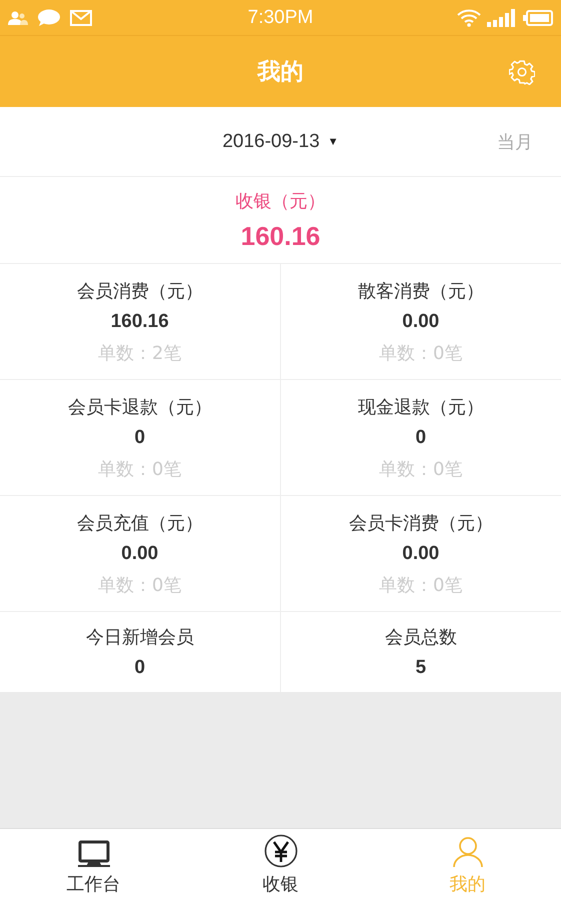 The width and height of the screenshot is (561, 900). I want to click on stat-label: 散客消费（元）, so click(421, 291).